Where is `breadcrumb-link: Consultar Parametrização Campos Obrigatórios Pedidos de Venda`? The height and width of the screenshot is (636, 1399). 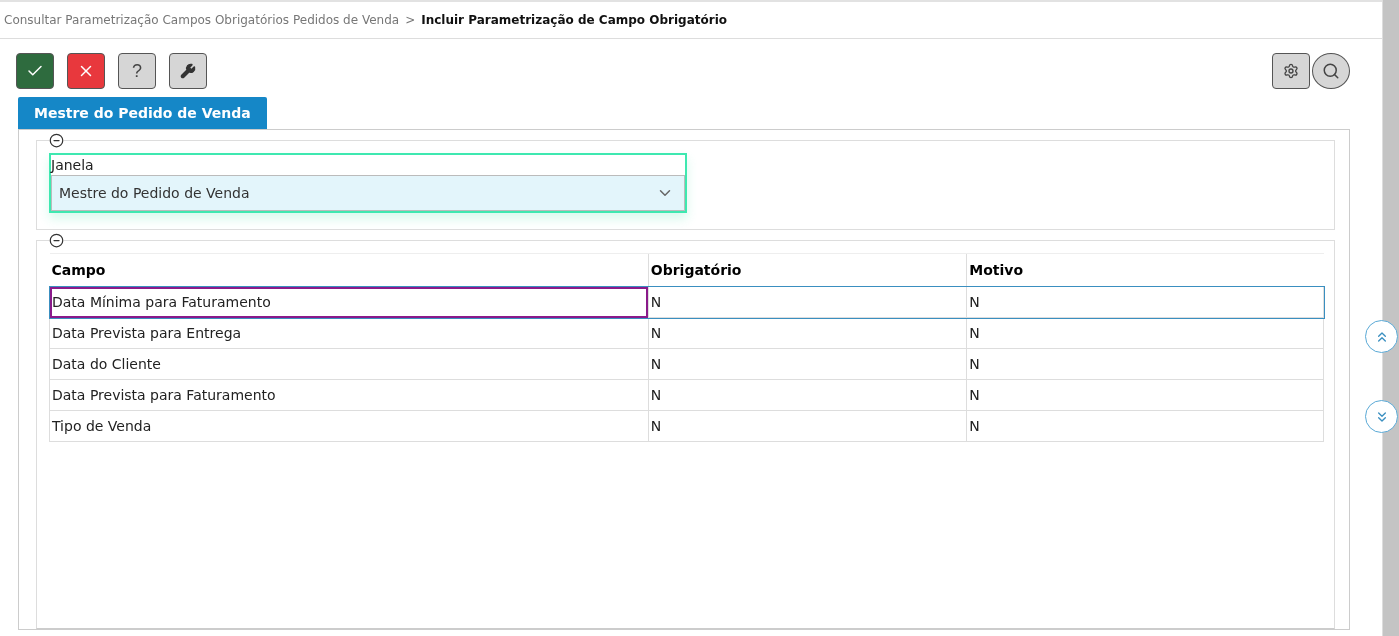
breadcrumb-link: Consultar Parametrização Campos Obrigatórios Pedidos de Venda is located at coordinates (202, 20).